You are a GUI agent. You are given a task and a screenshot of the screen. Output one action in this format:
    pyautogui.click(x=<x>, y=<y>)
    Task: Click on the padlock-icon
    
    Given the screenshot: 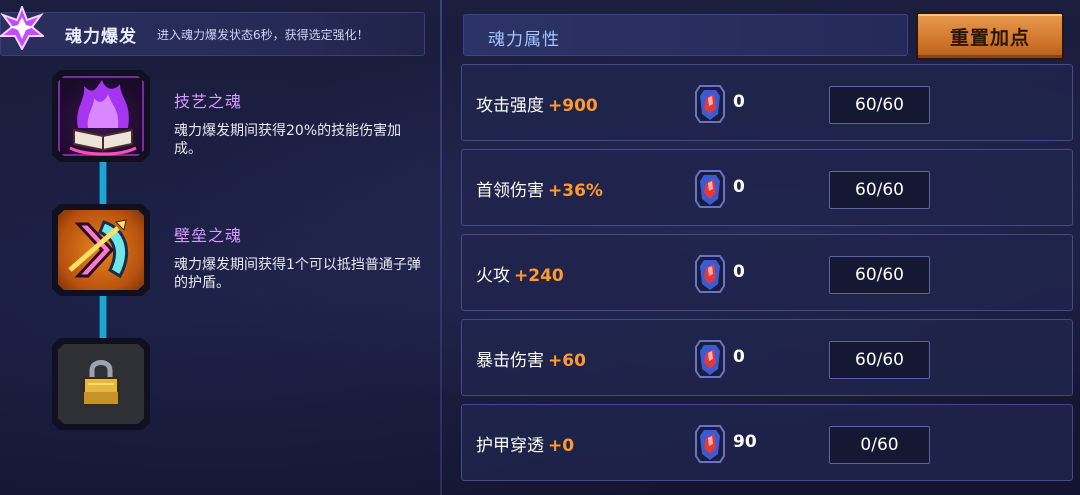 What is the action you would take?
    pyautogui.click(x=101, y=382)
    